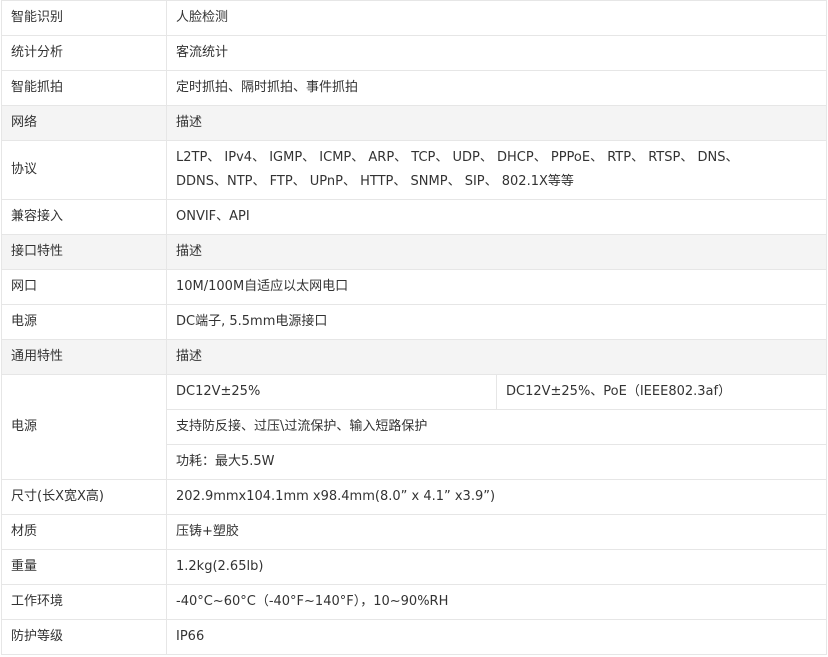  Describe the element at coordinates (496, 427) in the screenshot. I see `row-value: 支持防反接、过压\过流保护、输入短路保护` at that location.